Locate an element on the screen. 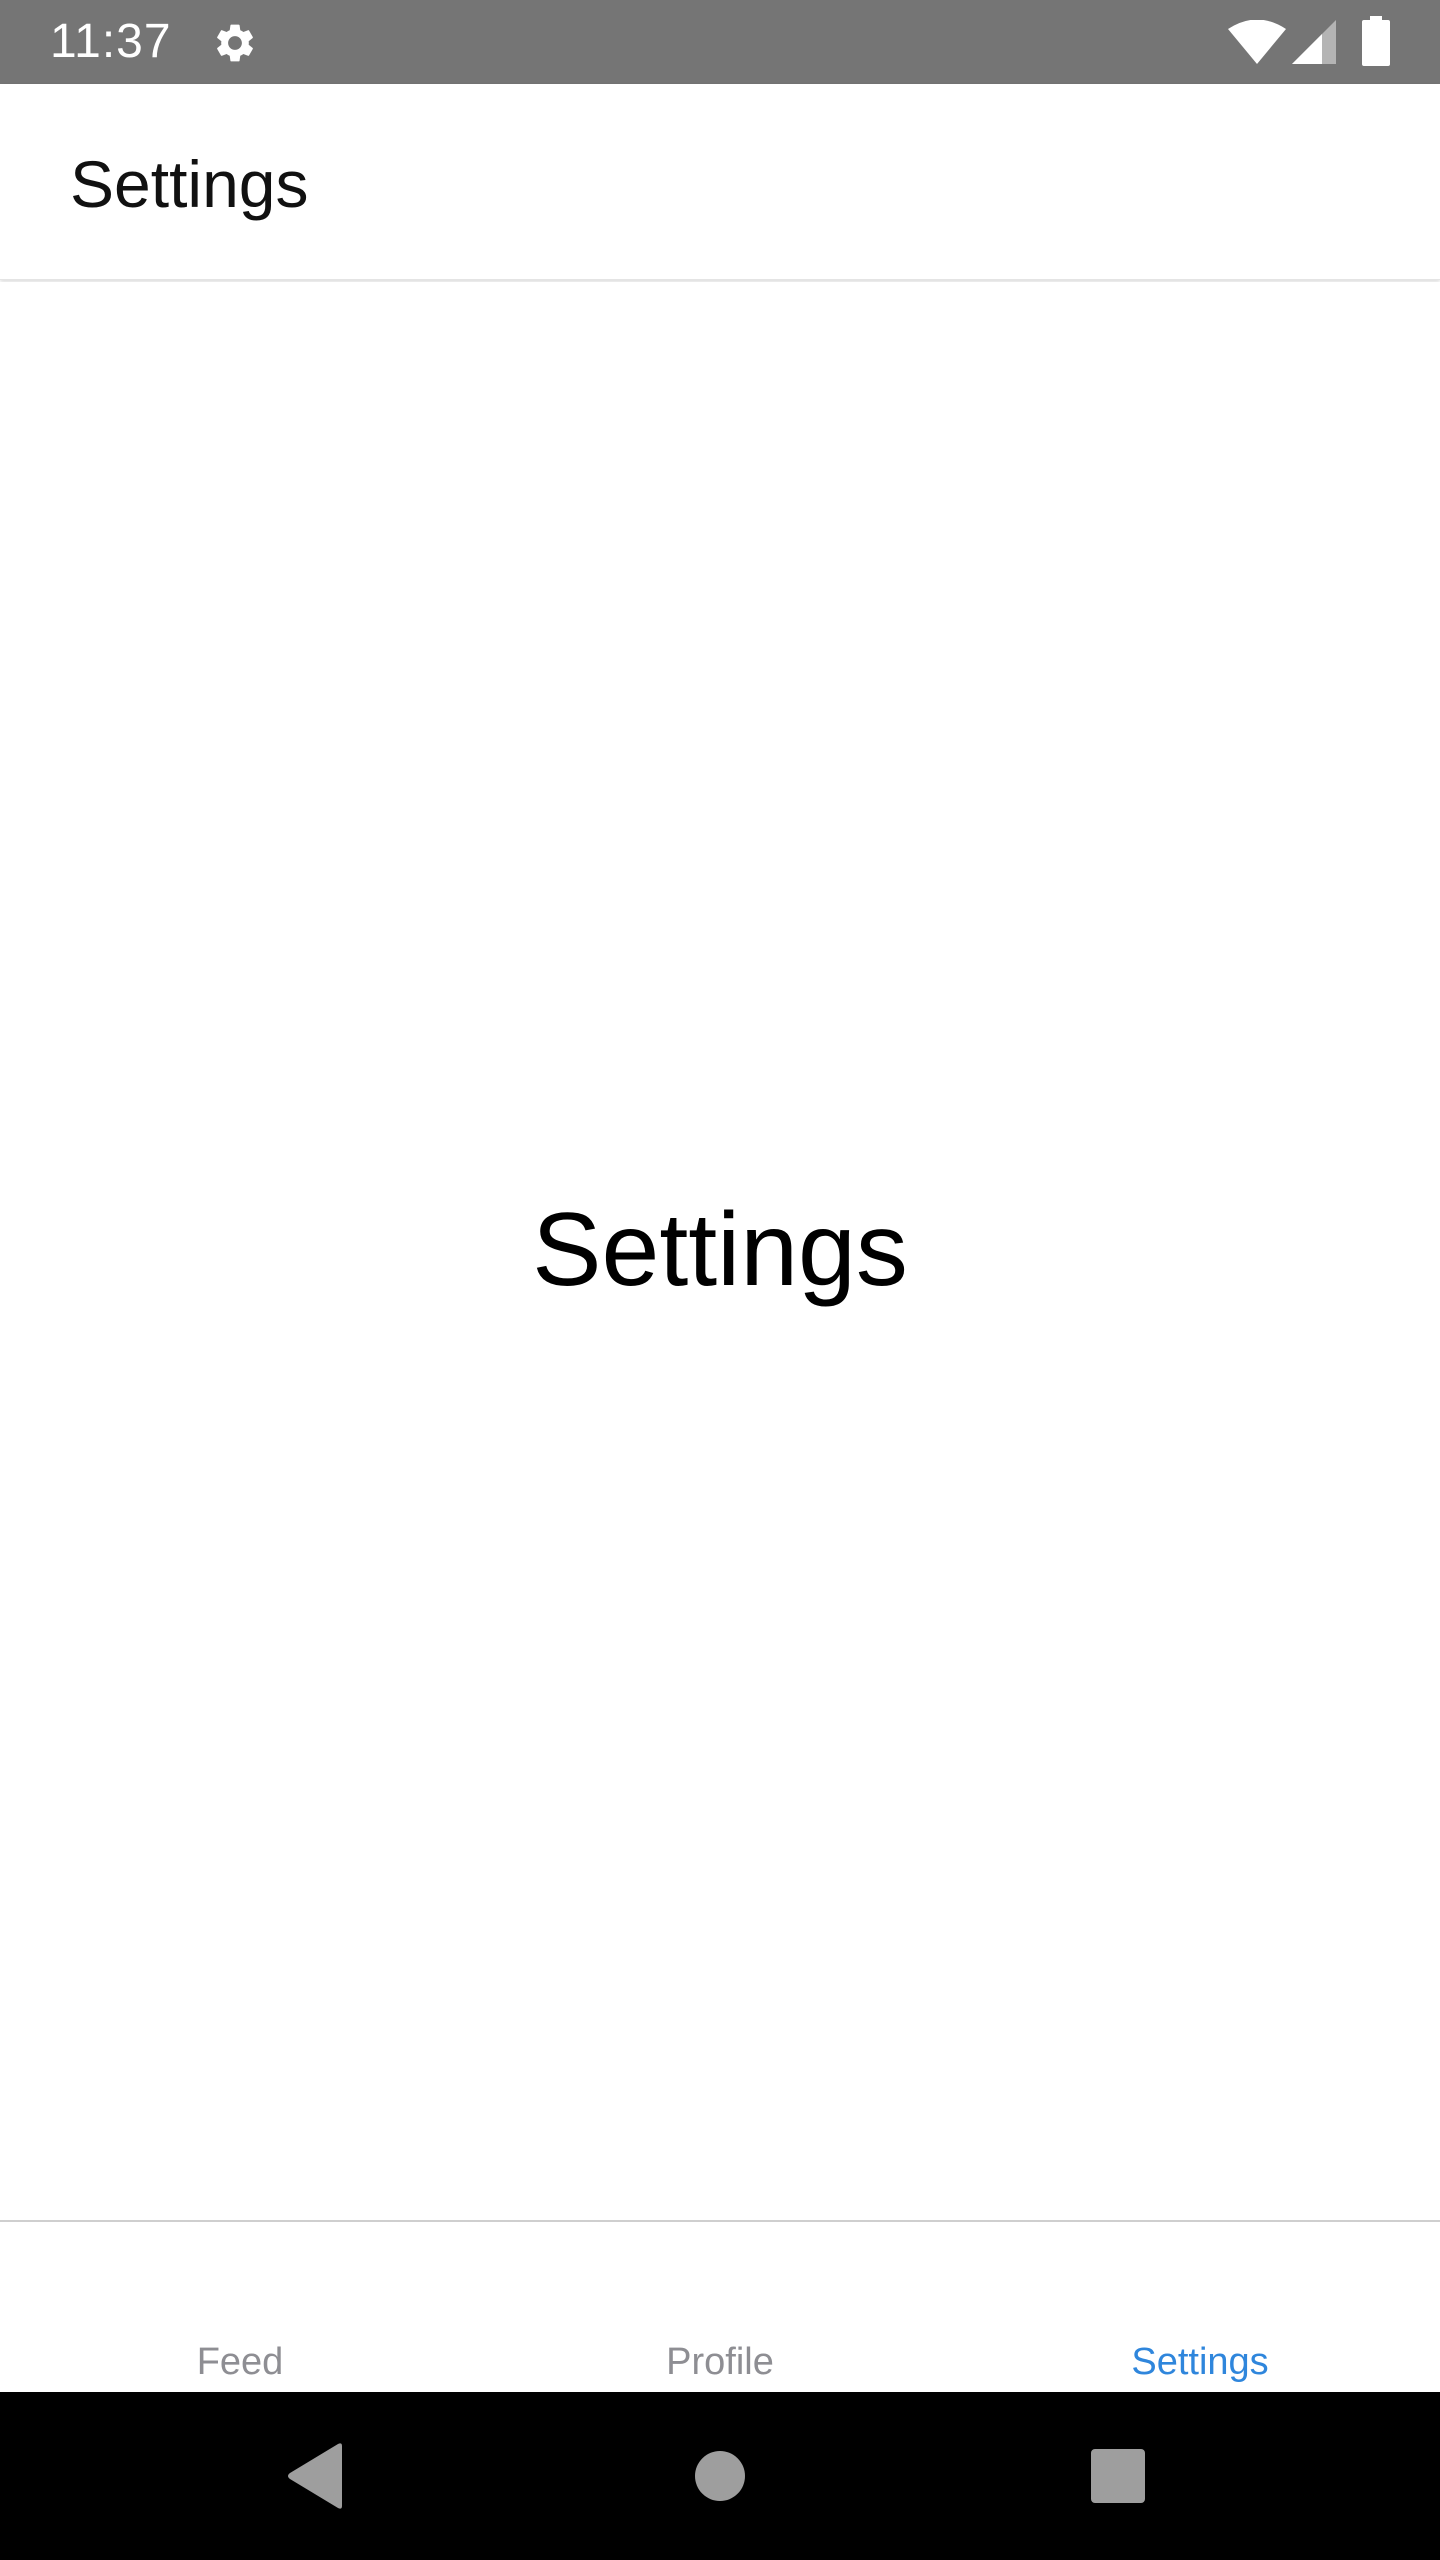  system-nav-bar is located at coordinates (720, 2476).